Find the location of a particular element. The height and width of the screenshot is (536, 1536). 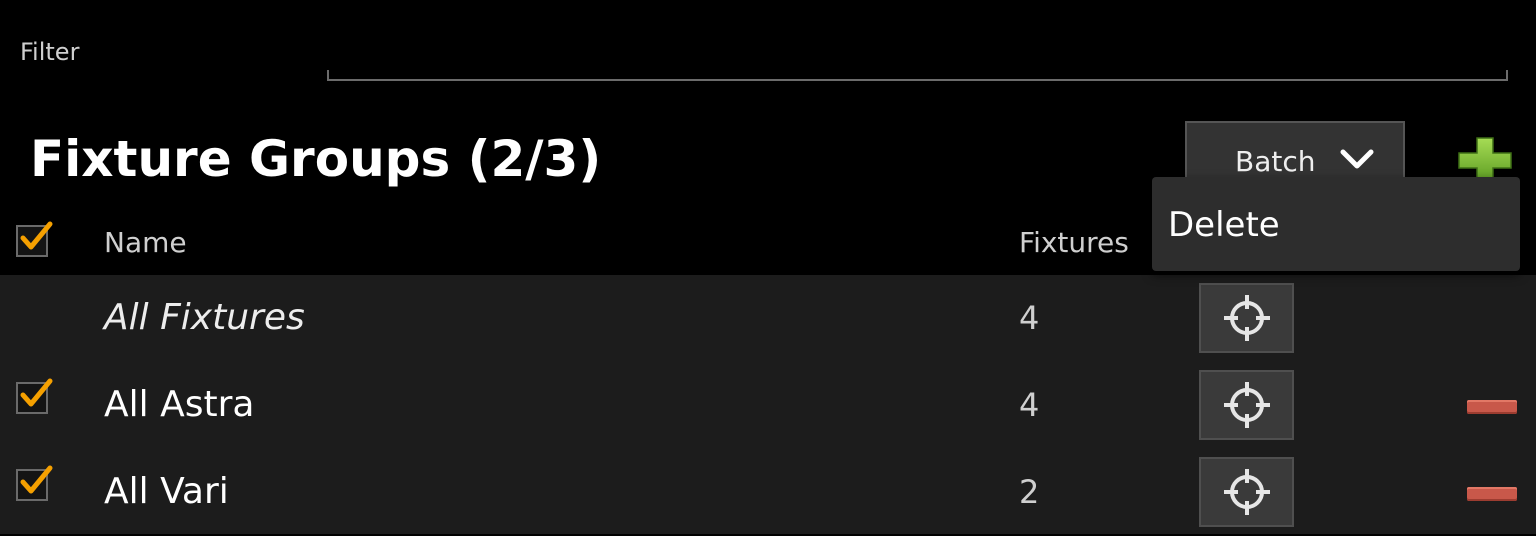

menu-item-delete: Delete is located at coordinates (1224, 225).